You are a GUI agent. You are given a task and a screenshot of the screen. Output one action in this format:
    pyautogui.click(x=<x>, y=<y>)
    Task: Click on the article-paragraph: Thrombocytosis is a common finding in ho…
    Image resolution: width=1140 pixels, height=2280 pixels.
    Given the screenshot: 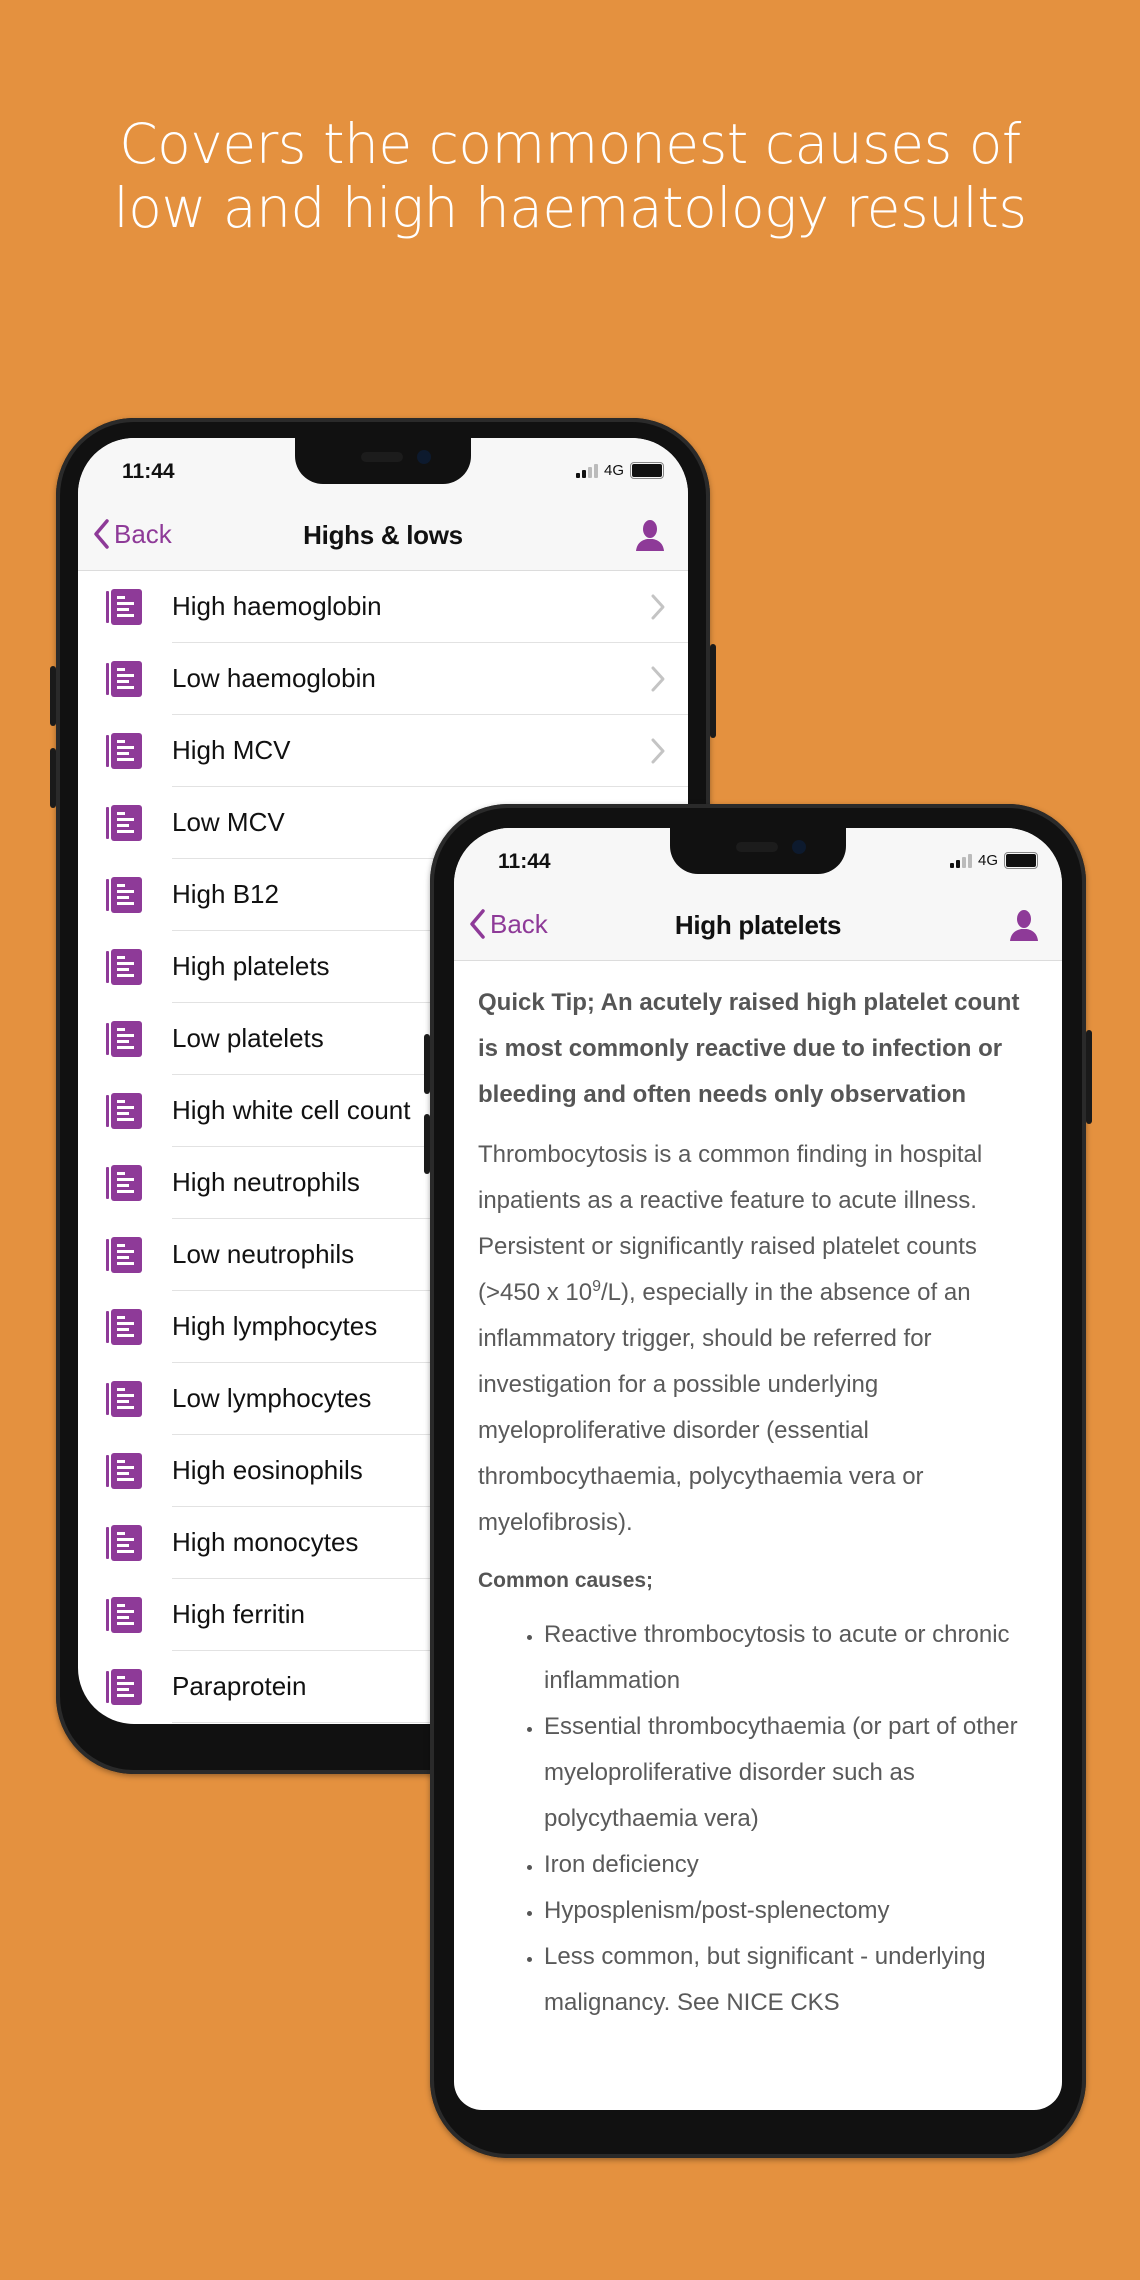 What is the action you would take?
    pyautogui.click(x=759, y=1339)
    